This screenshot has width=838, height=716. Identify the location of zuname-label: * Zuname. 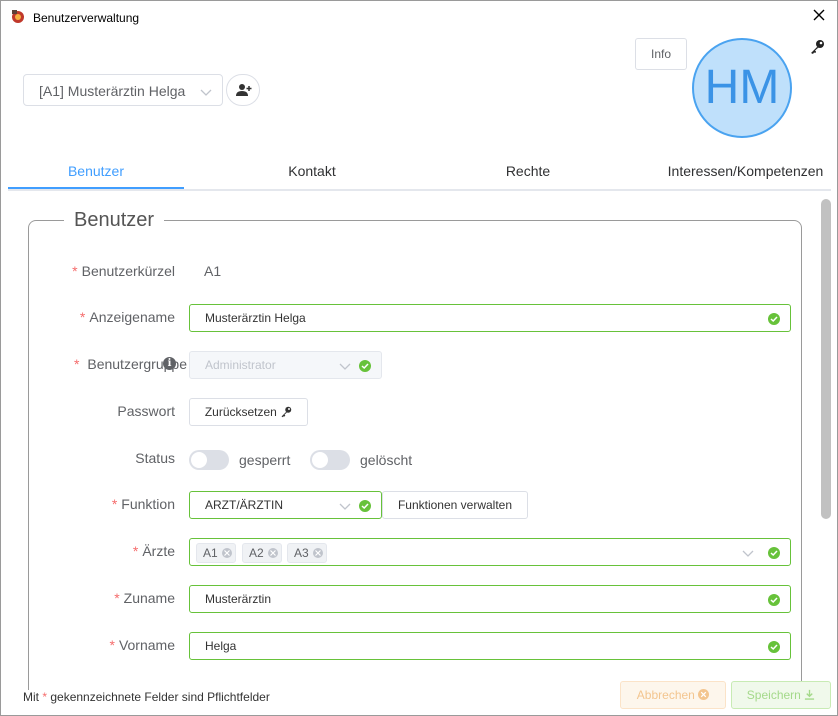
(144, 598).